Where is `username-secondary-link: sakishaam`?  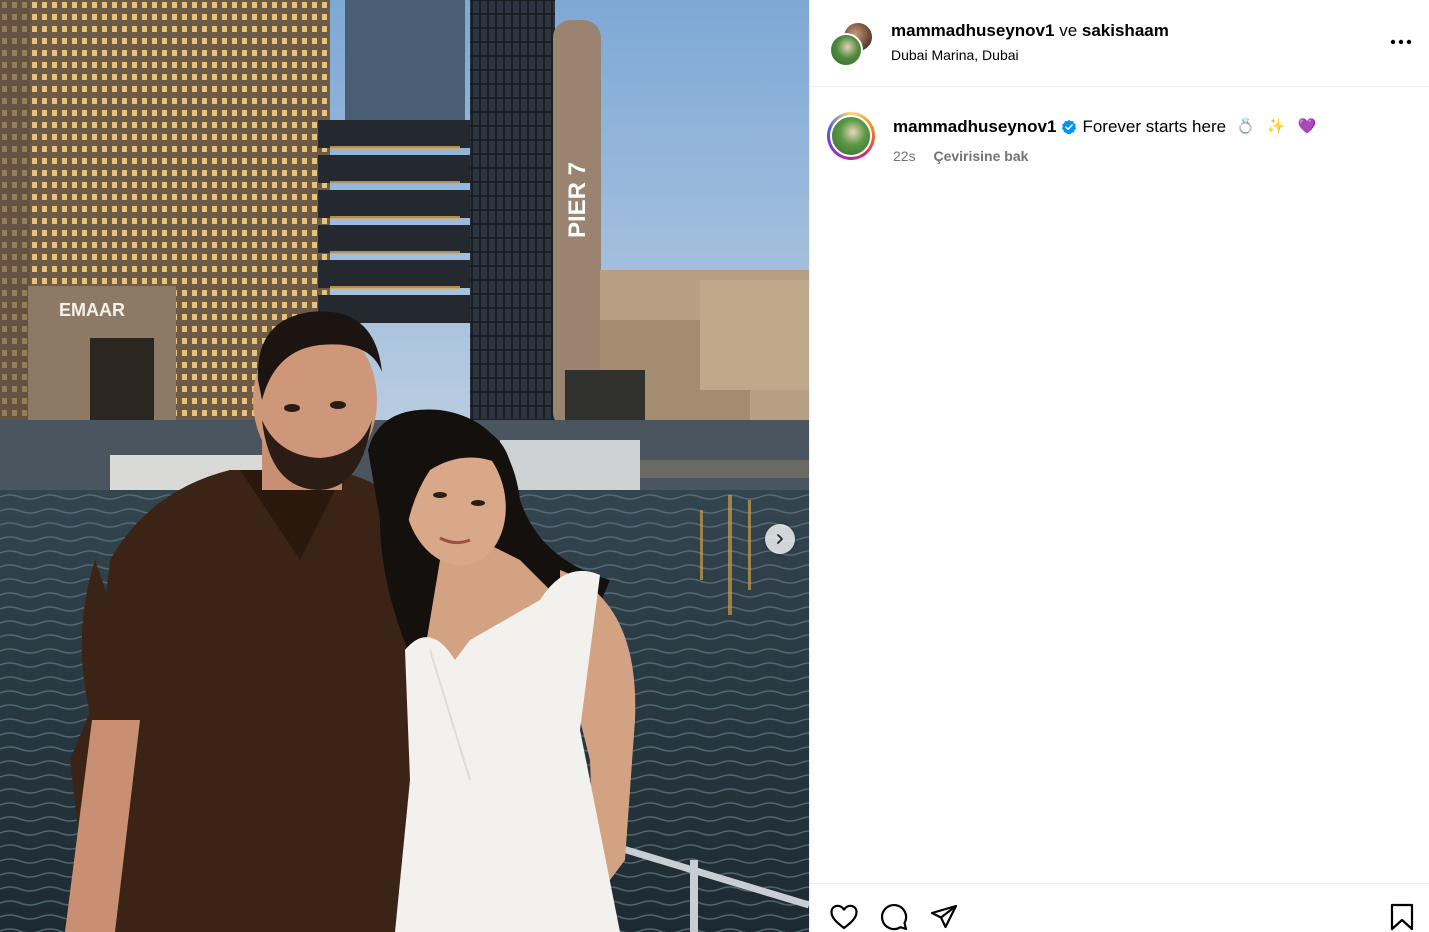 username-secondary-link: sakishaam is located at coordinates (1125, 30).